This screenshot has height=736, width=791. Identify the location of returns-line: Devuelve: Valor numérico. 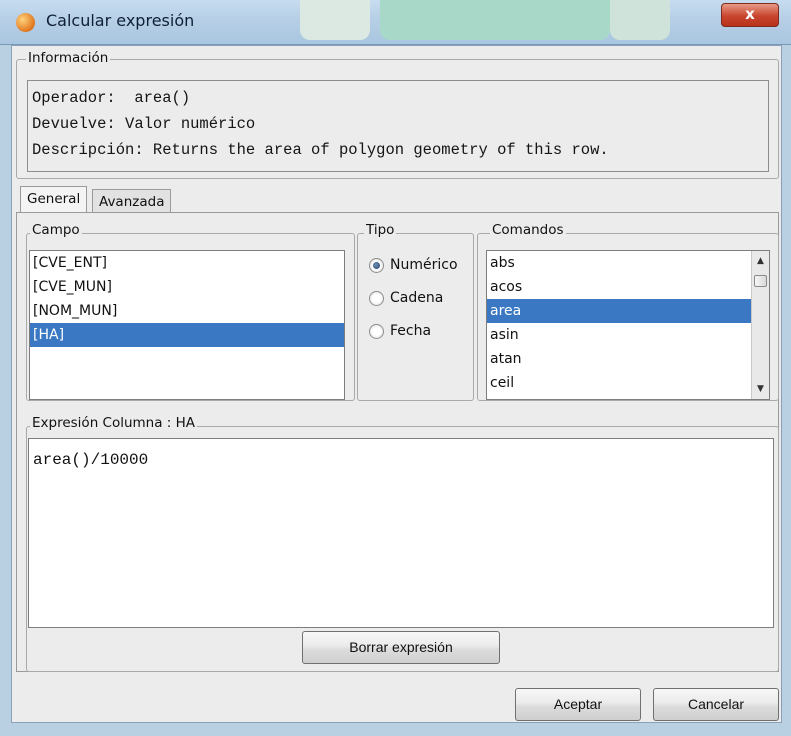
(144, 124).